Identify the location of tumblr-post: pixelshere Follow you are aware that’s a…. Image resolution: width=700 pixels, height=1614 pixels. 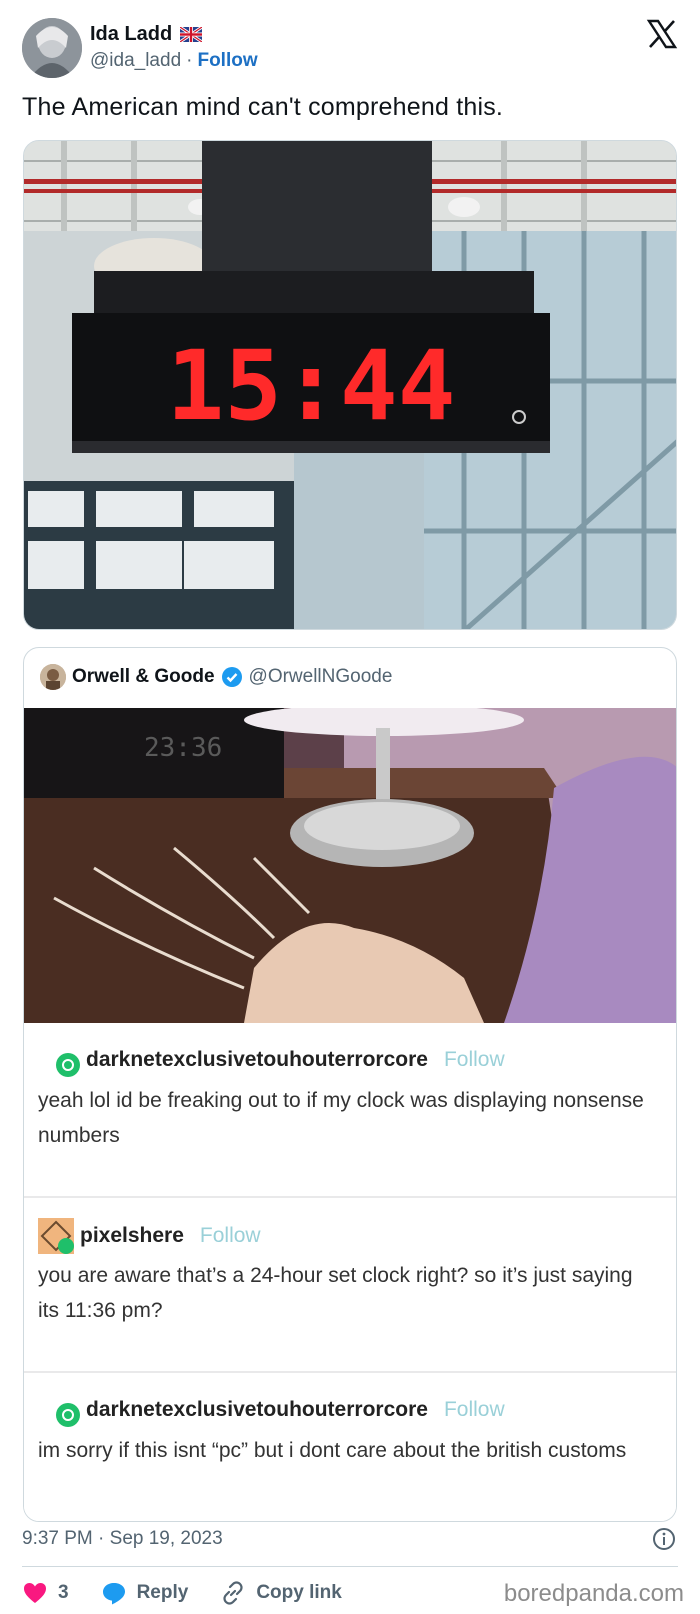
(350, 1285).